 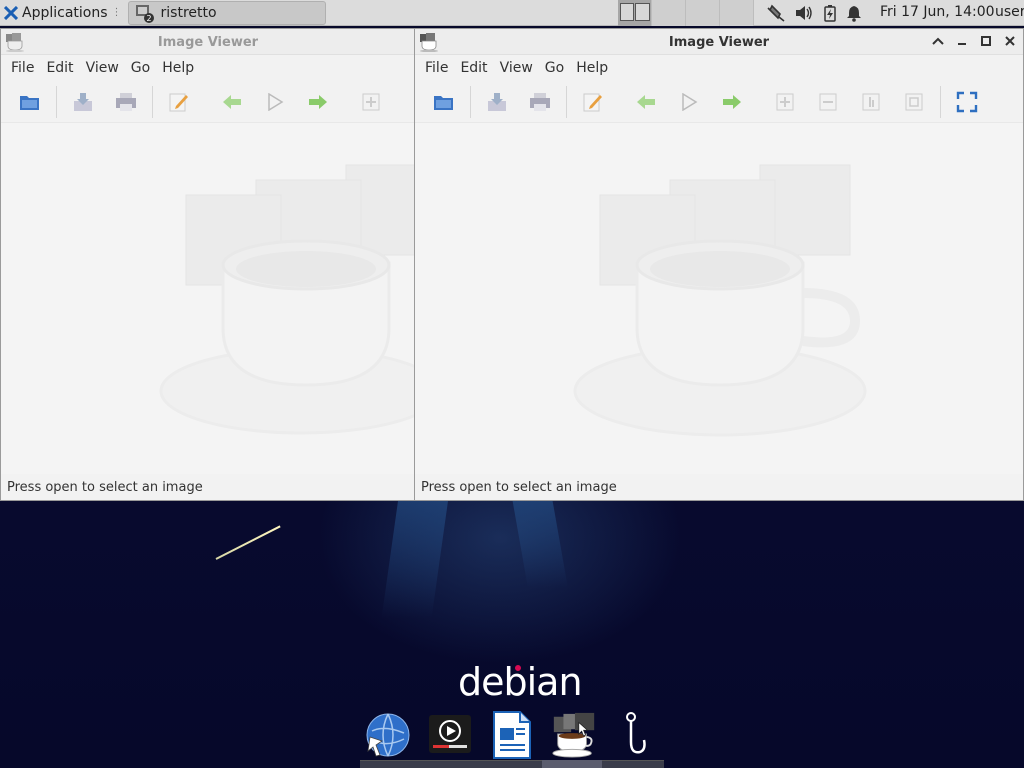 I want to click on dock-browser-launcher, so click(x=388, y=735).